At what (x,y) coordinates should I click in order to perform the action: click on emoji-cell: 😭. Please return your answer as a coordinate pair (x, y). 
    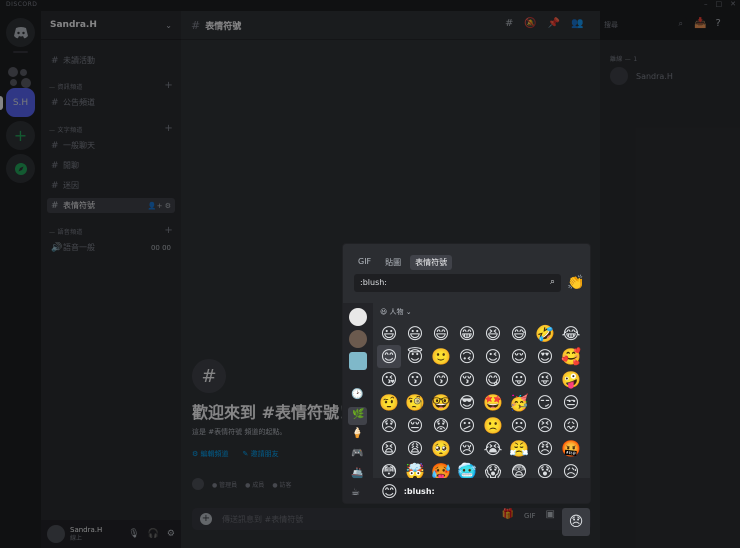
    Looking at the image, I should click on (493, 448).